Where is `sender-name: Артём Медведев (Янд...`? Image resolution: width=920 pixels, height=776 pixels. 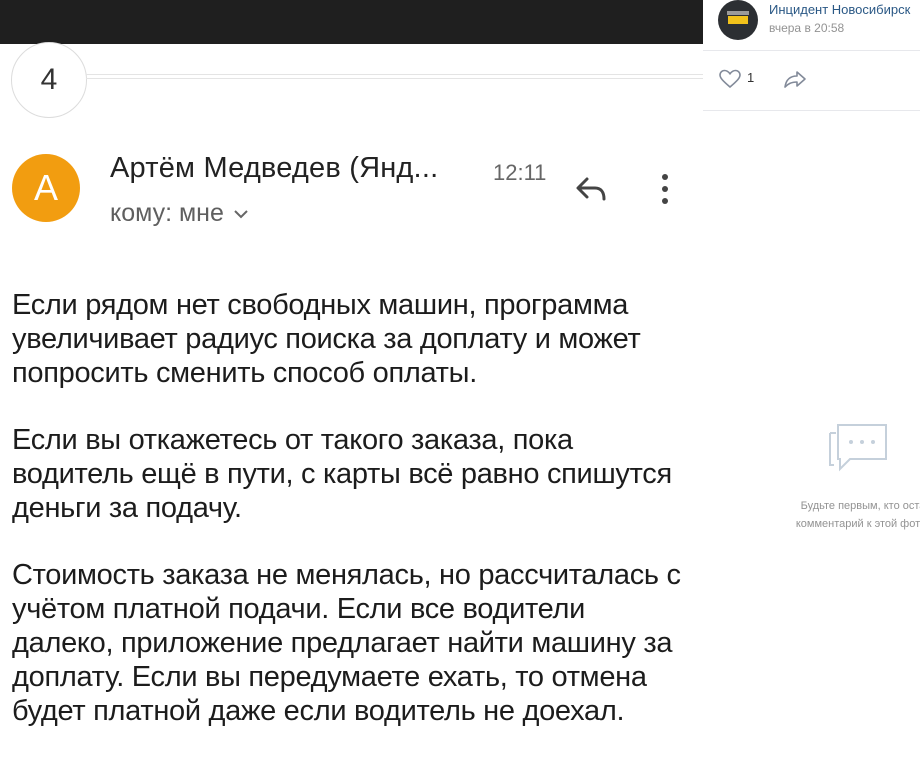
sender-name: Артём Медведев (Янд... is located at coordinates (274, 168).